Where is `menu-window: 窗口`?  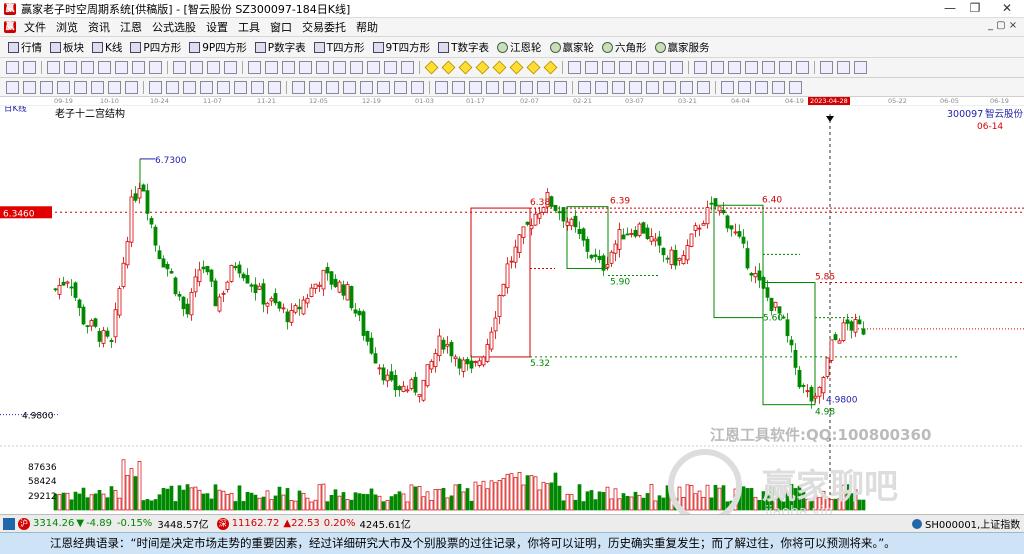
menu-window: 窗口 is located at coordinates (281, 27).